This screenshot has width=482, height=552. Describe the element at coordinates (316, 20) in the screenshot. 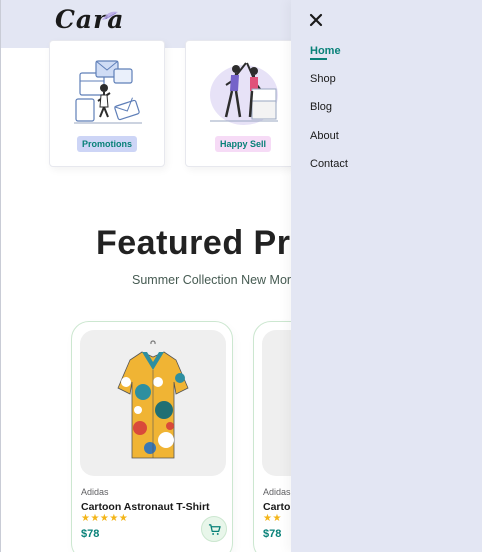

I see `close-icon` at that location.